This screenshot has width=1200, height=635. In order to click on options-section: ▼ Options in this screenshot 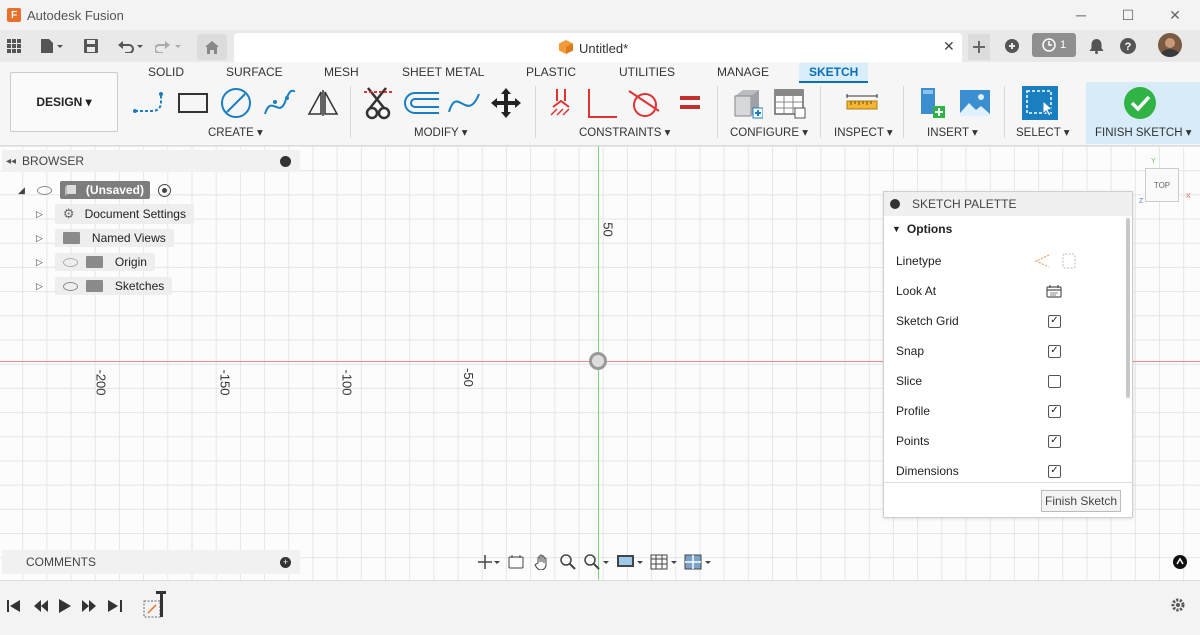, I will do `click(922, 229)`.